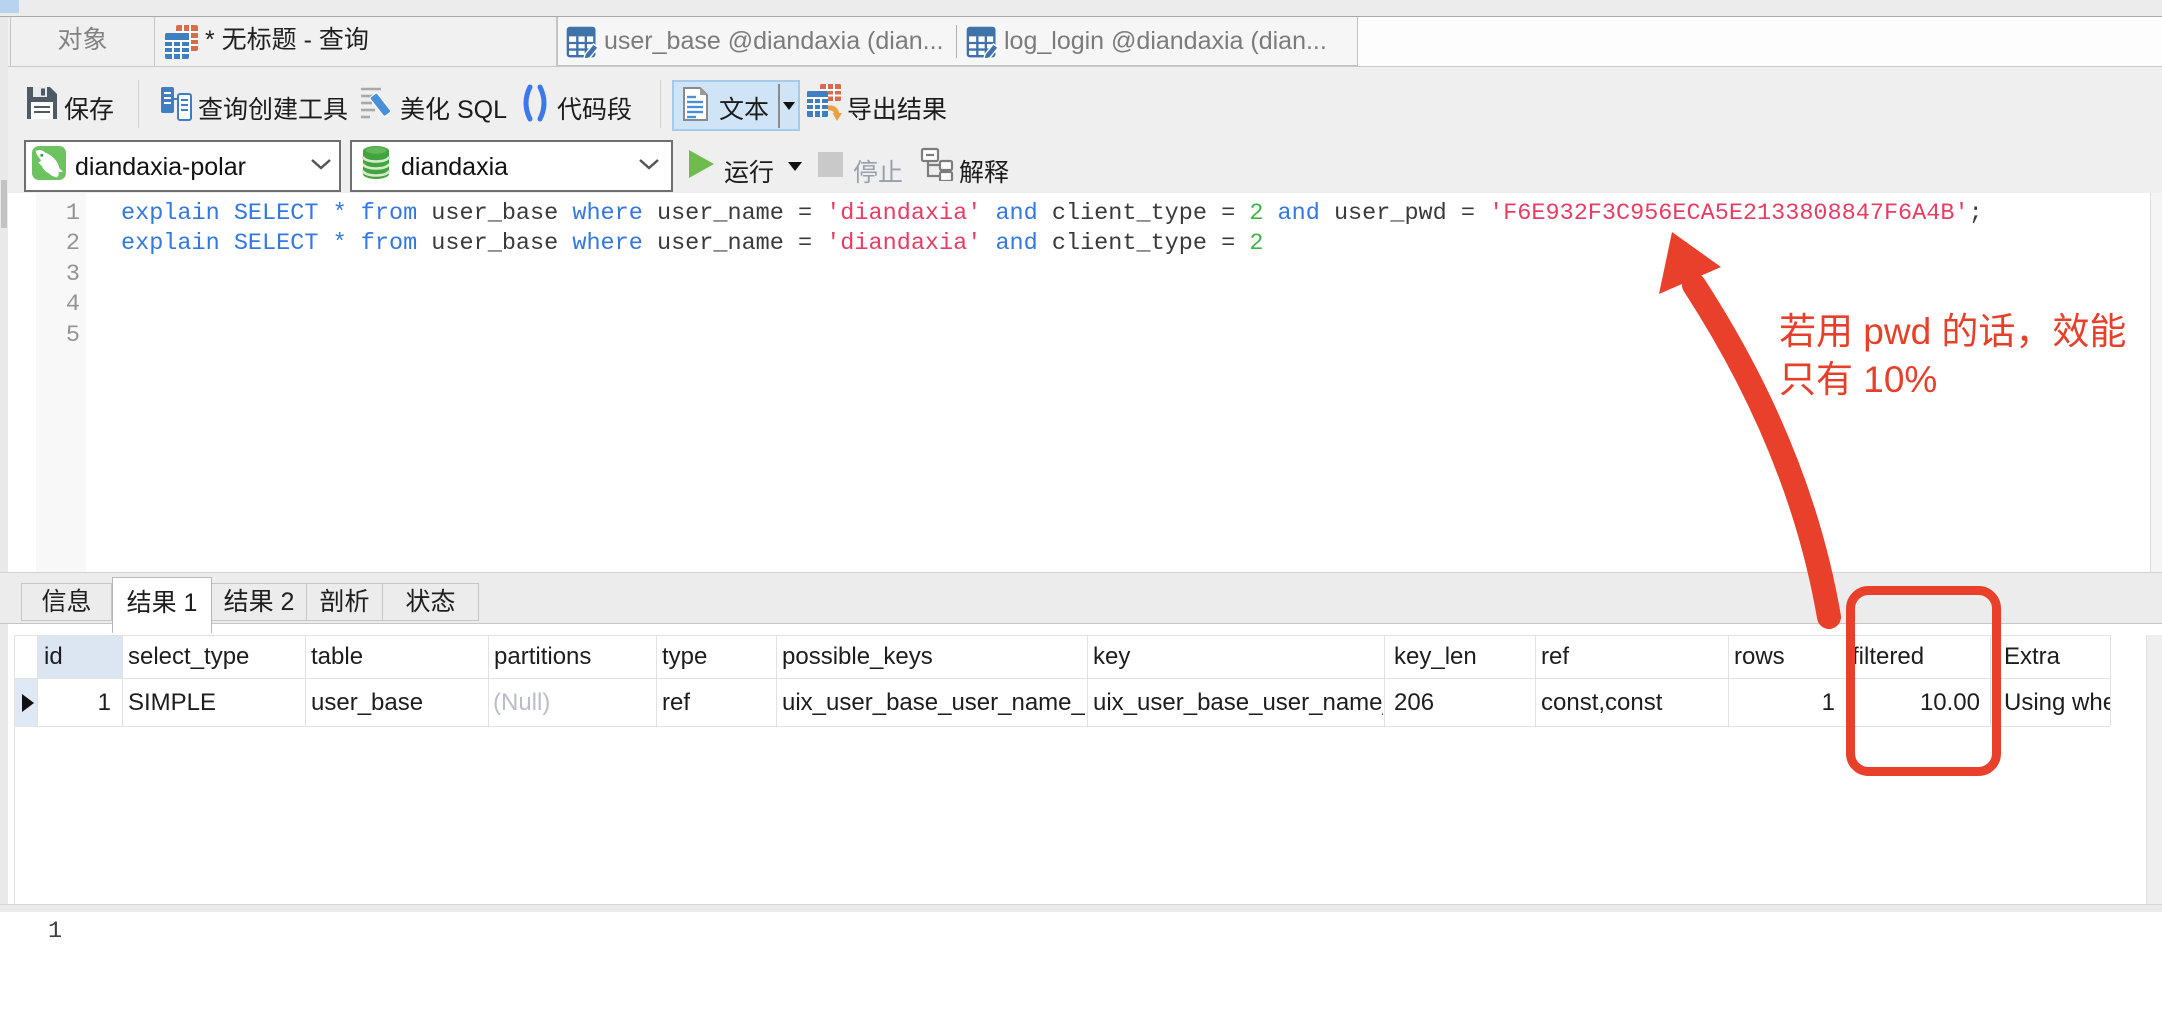 The width and height of the screenshot is (2162, 1020). What do you see at coordinates (1952, 331) in the screenshot?
I see `svg-text: 若用 pwd 的话，效能` at bounding box center [1952, 331].